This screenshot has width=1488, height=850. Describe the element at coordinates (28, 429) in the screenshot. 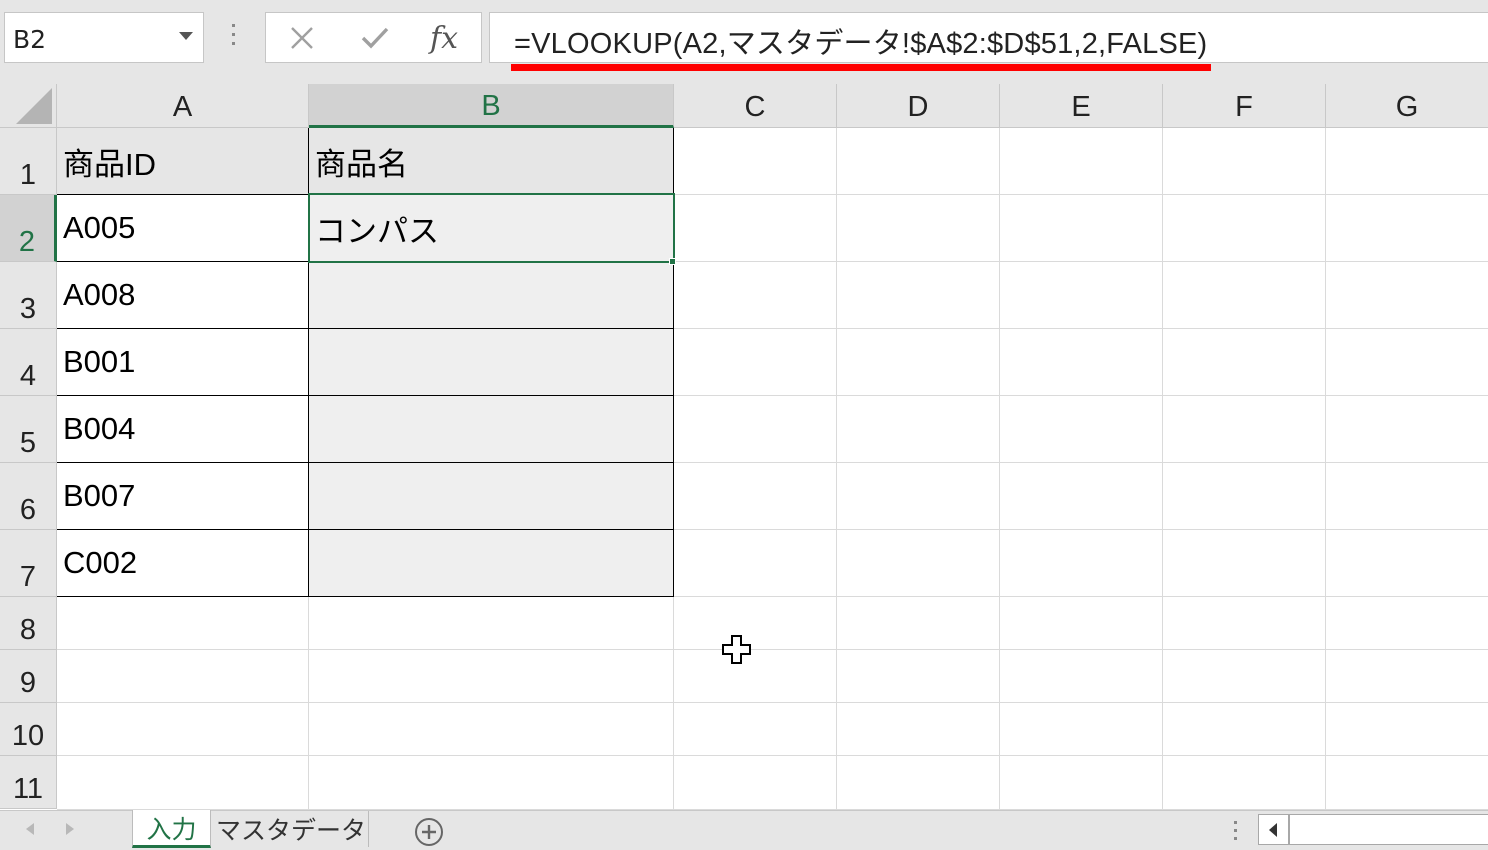

I see `row-header-5: 5` at that location.